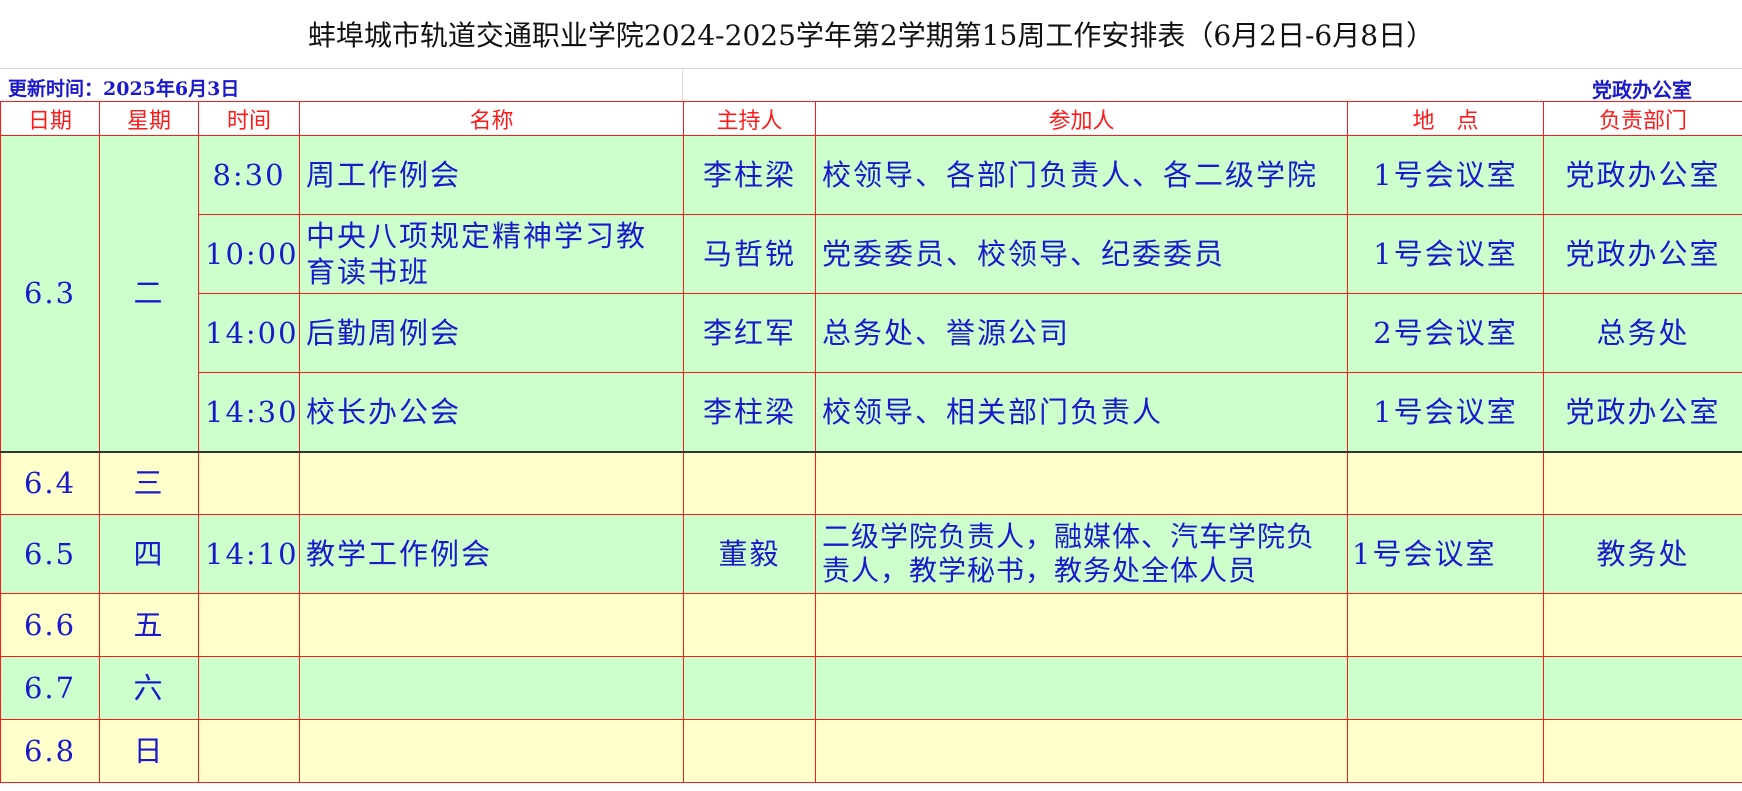 The image size is (1742, 791). I want to click on time-cell: 10:00, so click(249, 254).